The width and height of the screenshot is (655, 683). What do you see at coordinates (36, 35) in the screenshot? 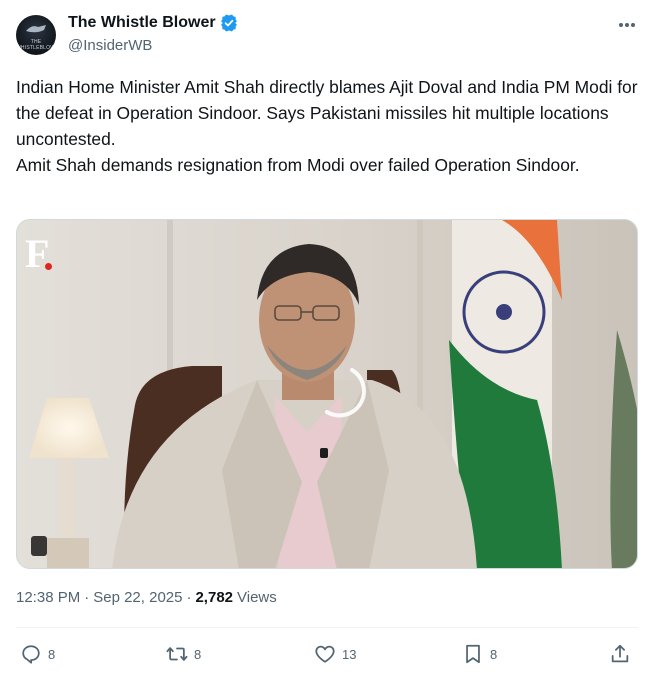
I see `avatar: THE WHISTLEBLOWER` at bounding box center [36, 35].